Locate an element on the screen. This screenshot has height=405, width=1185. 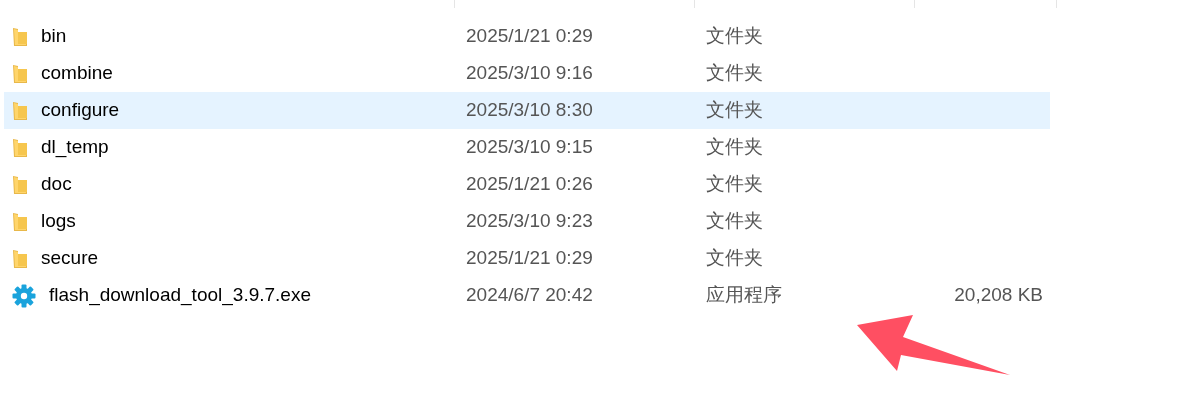
modified-date: 2025/3/10 9:15 is located at coordinates (529, 147).